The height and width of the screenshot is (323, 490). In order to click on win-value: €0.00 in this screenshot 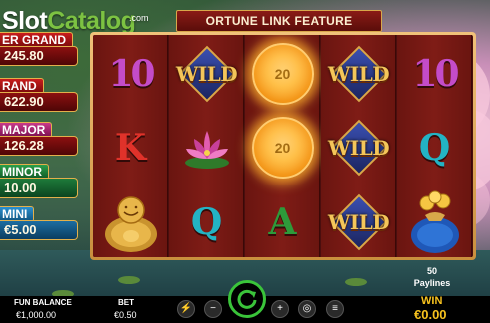, I will do `click(430, 314)`.